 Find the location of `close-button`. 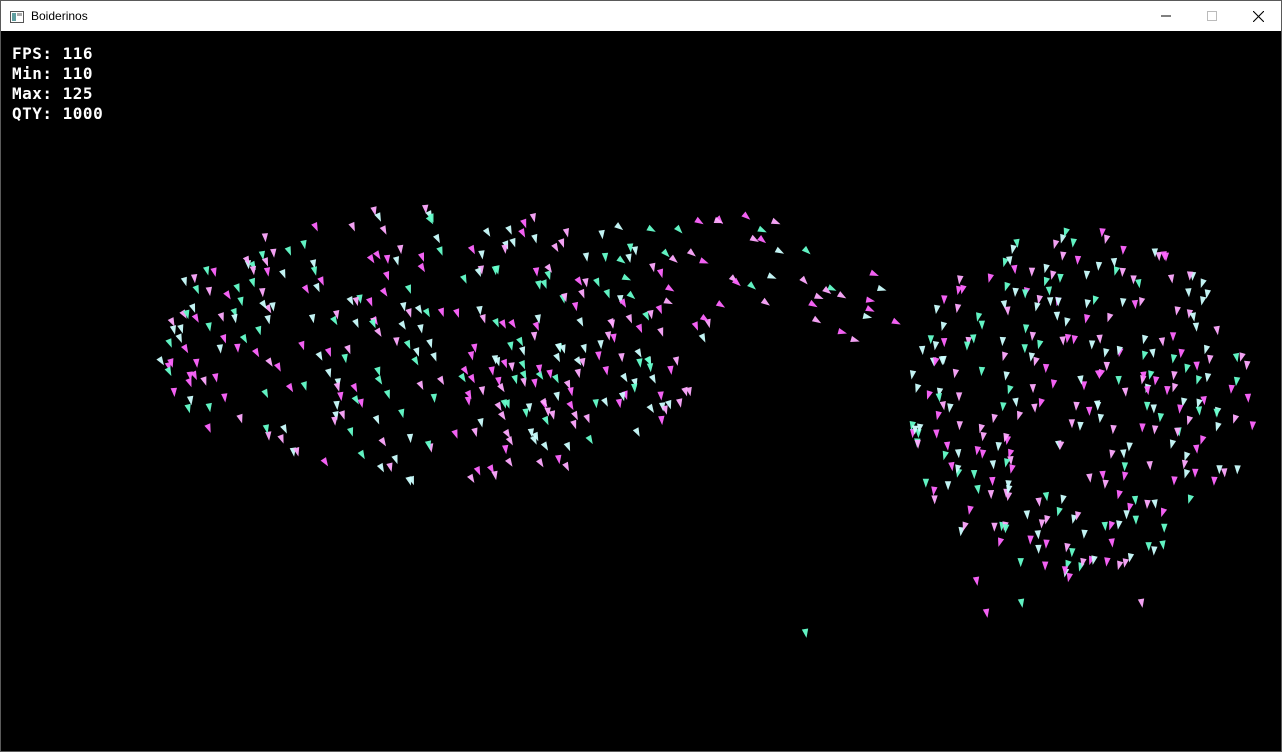

close-button is located at coordinates (1258, 16).